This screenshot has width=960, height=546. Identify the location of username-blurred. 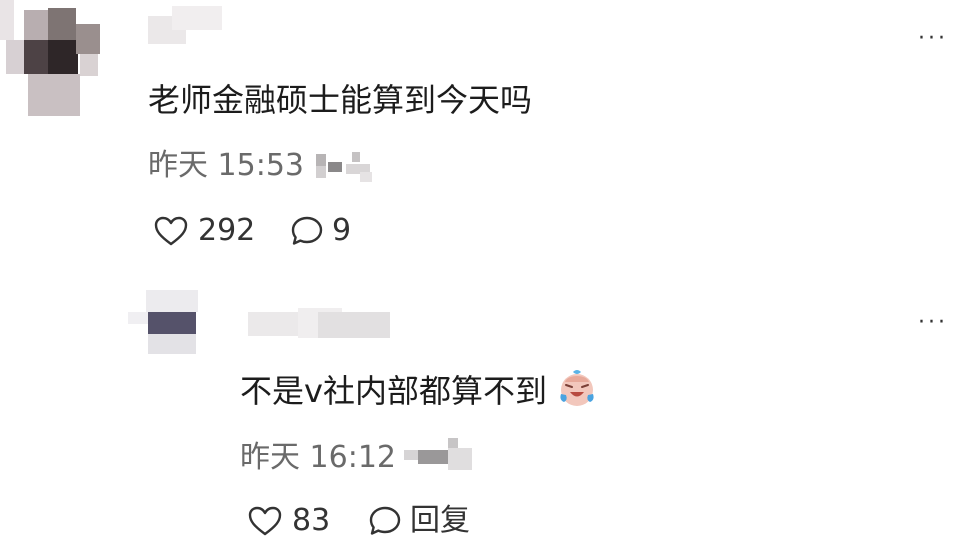
(185, 27).